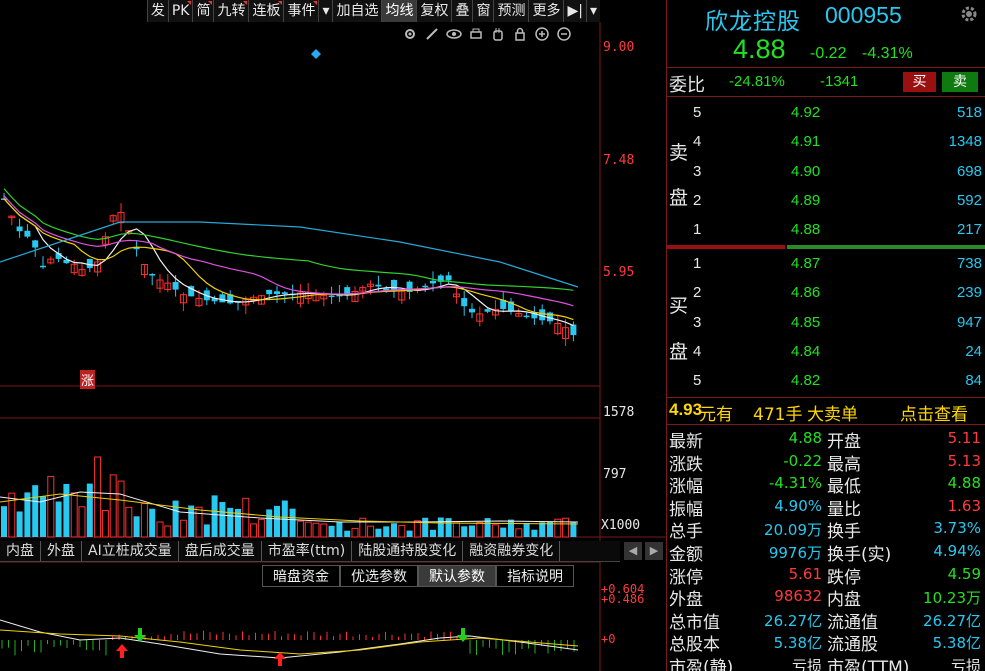 The height and width of the screenshot is (671, 985). I want to click on weibi-label: 委比, so click(687, 85).